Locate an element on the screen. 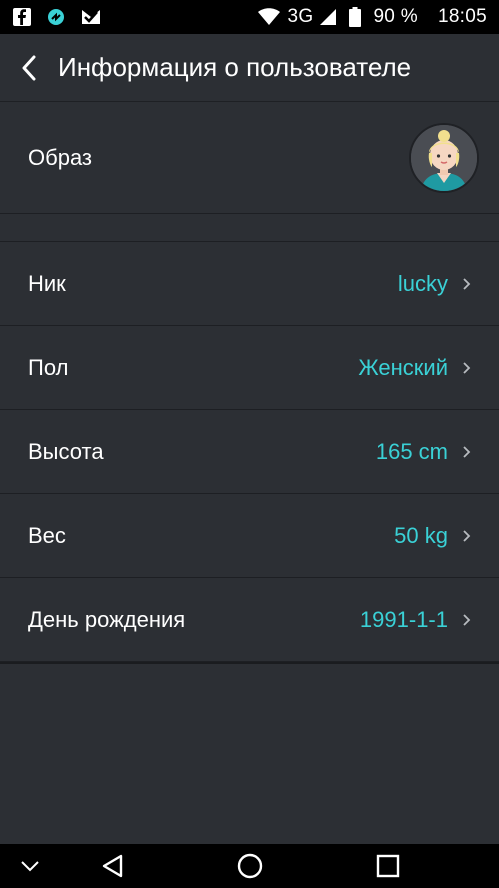 The width and height of the screenshot is (499, 888). field-row-height: Высота 165 cm is located at coordinates (249, 452).